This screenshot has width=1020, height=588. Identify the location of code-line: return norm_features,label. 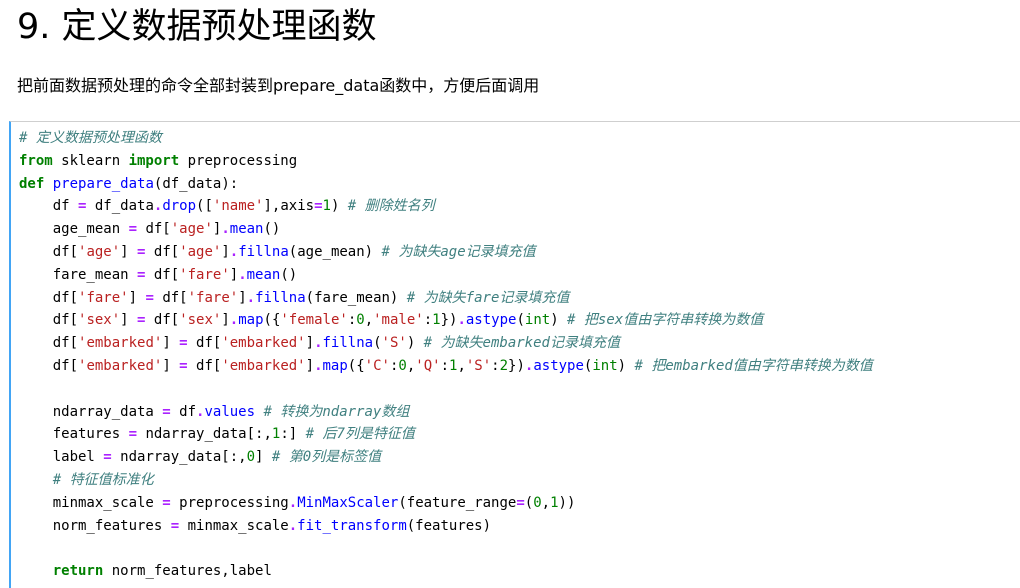
(446, 571).